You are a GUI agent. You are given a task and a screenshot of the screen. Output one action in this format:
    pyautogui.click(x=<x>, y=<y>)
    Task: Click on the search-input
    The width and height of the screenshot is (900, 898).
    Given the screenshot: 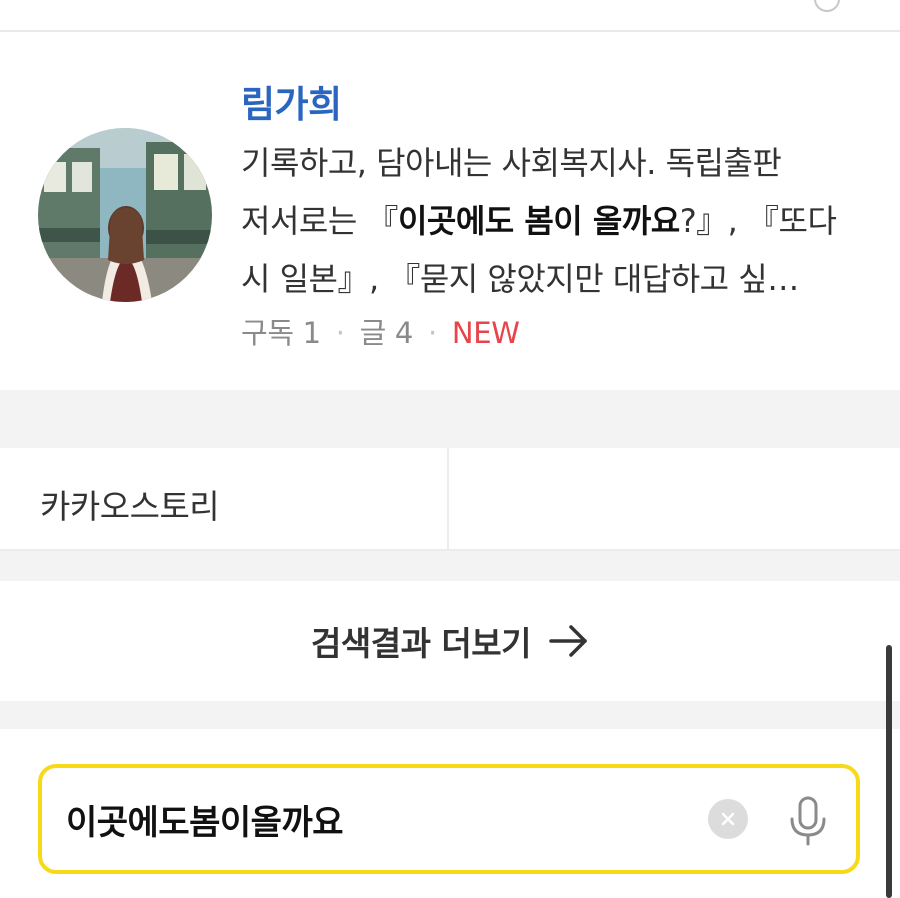 What is the action you would take?
    pyautogui.click(x=376, y=819)
    